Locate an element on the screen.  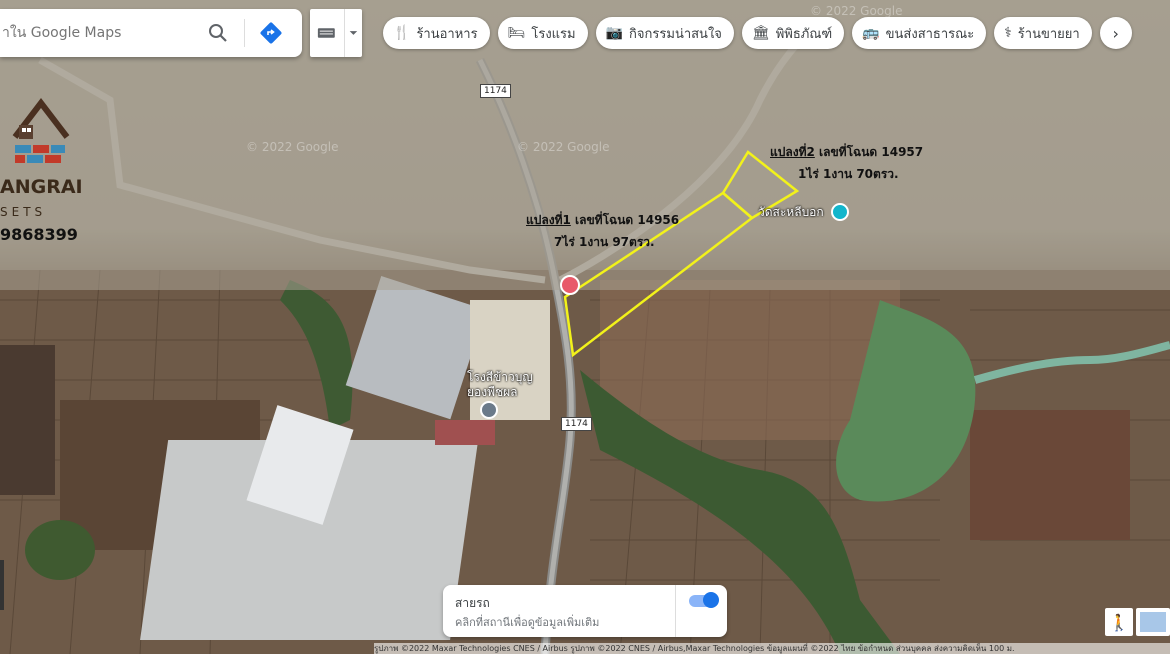
toggle-knob is located at coordinates (711, 600).